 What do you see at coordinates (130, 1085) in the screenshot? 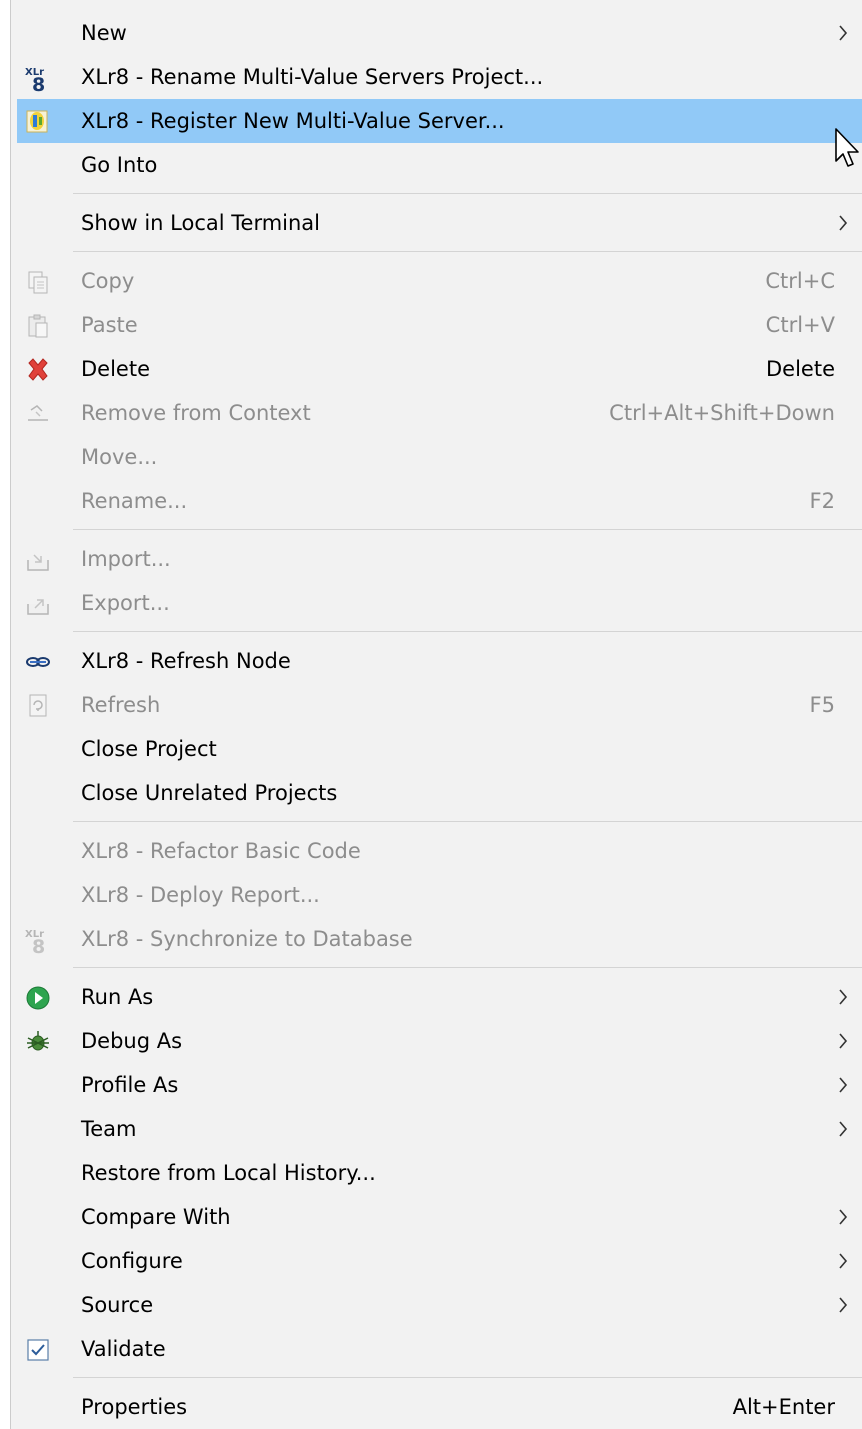
I see `menu-item-label: Profile As` at bounding box center [130, 1085].